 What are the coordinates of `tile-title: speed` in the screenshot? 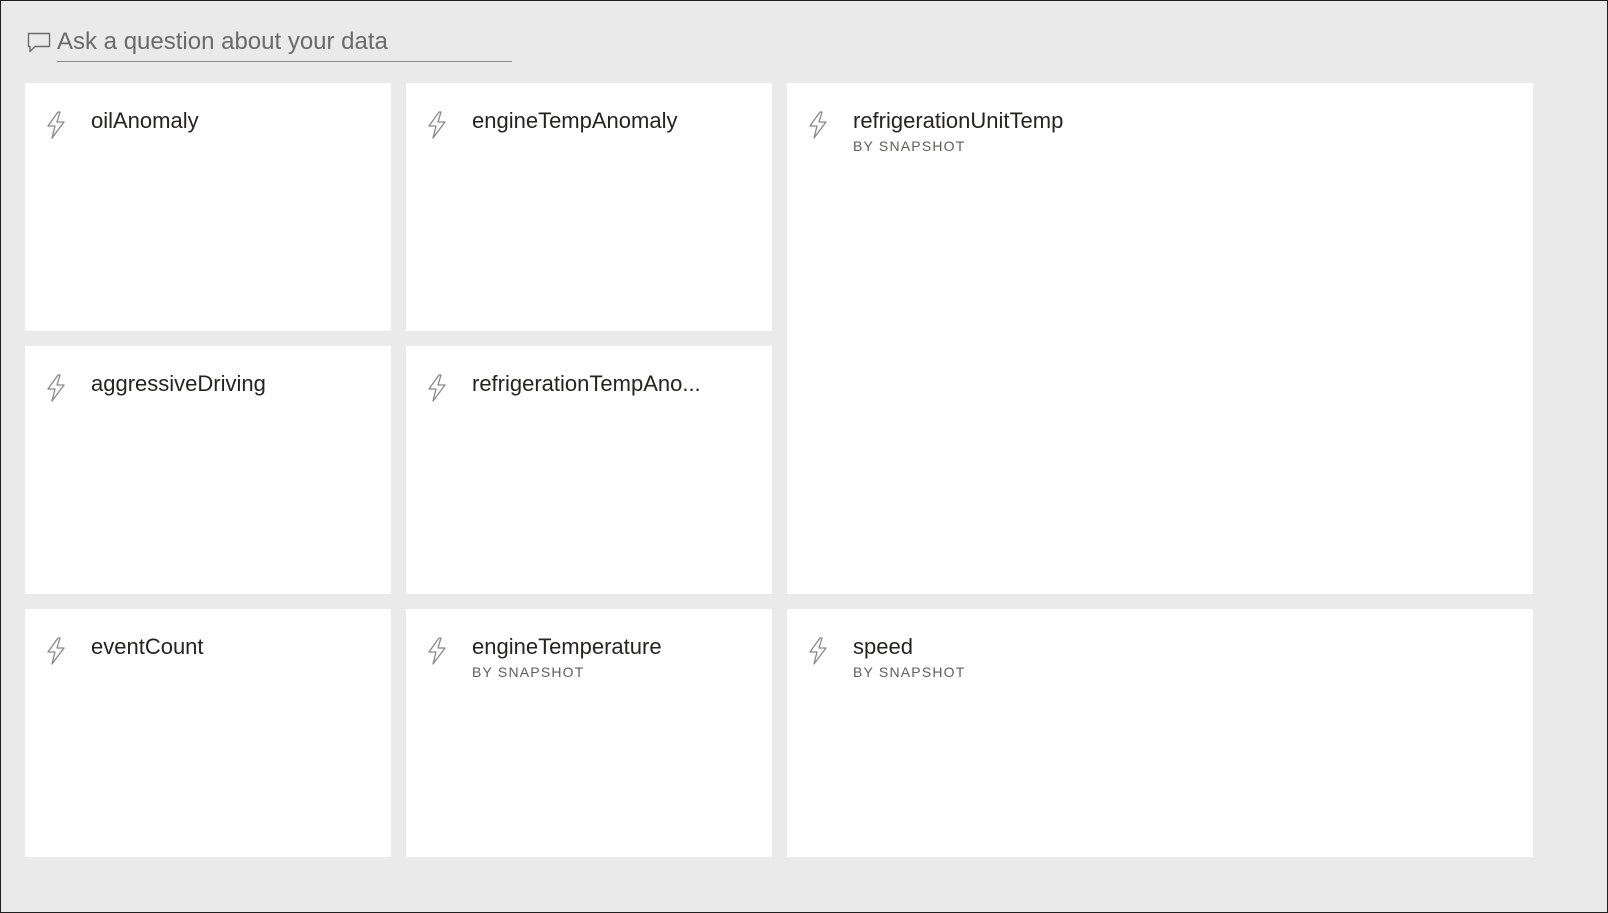 It's located at (883, 646).